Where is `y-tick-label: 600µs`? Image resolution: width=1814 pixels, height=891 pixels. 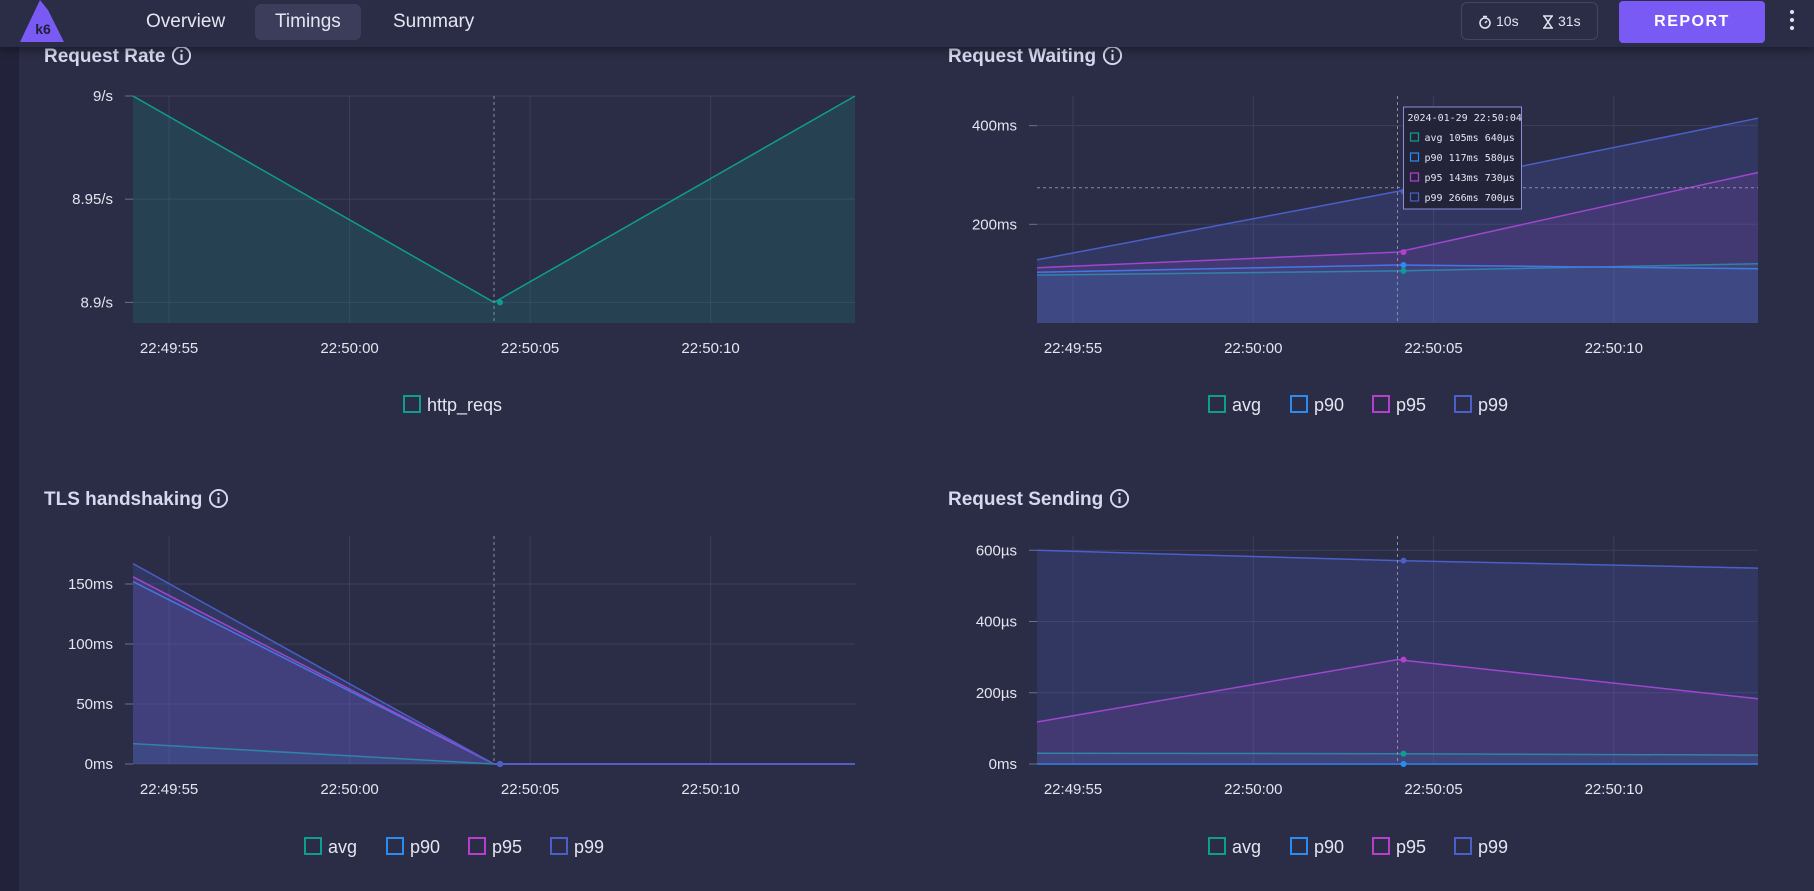
y-tick-label: 600µs is located at coordinates (996, 550).